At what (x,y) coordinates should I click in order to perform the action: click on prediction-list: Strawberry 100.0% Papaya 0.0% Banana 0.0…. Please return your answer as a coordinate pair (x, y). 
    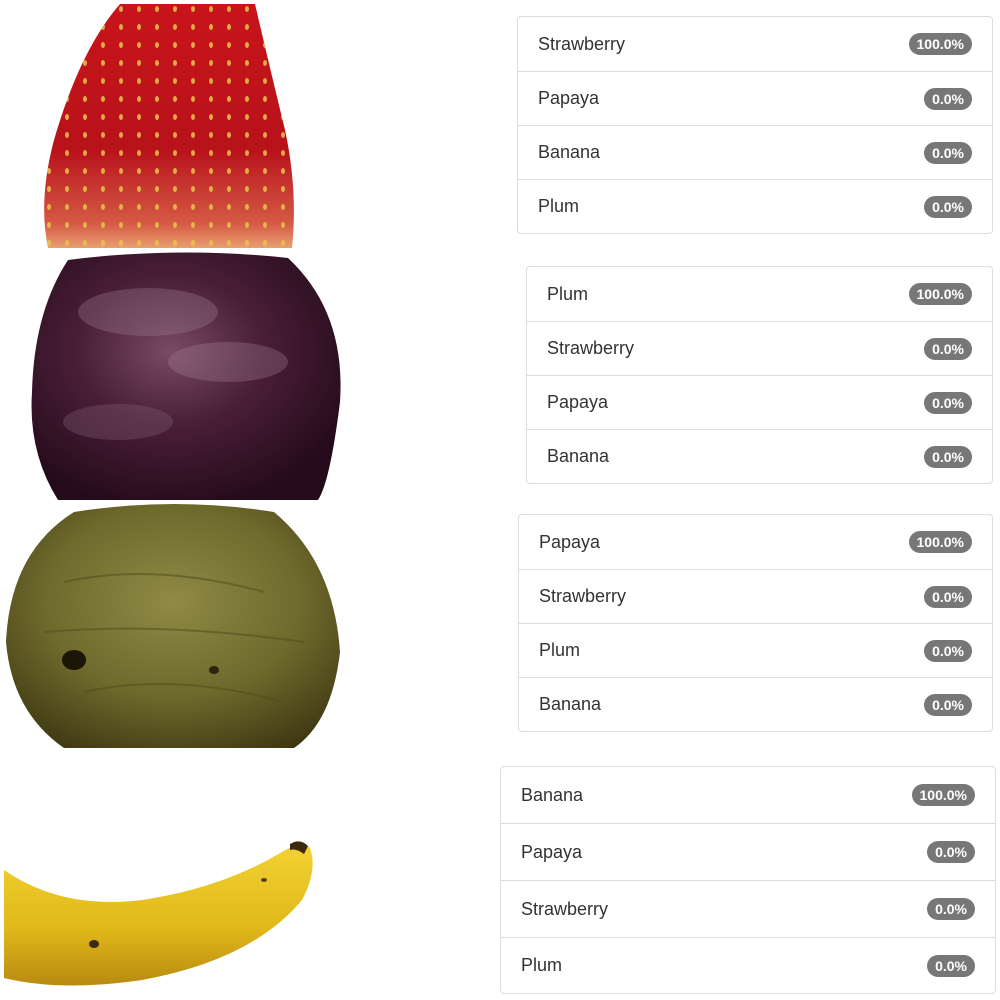
    Looking at the image, I should click on (755, 125).